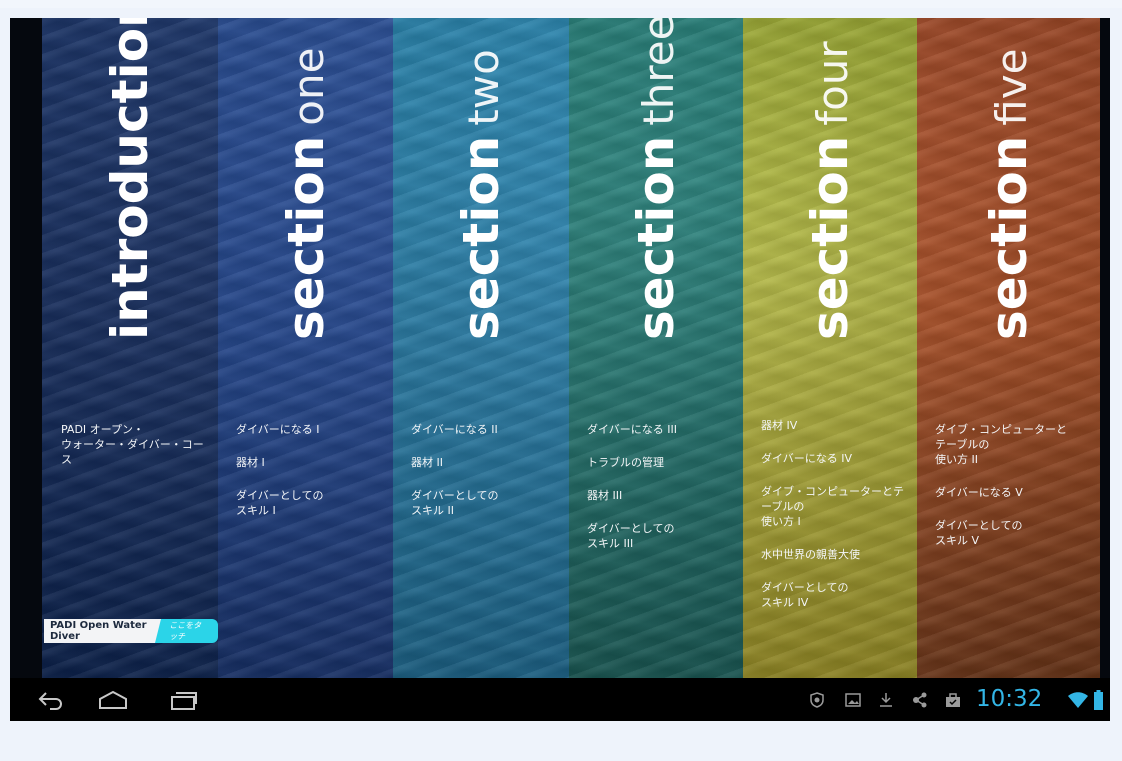  I want to click on column-section-one: section one ダイバーになる I 器材 I ダイバーとしての スキル I, so click(305, 348).